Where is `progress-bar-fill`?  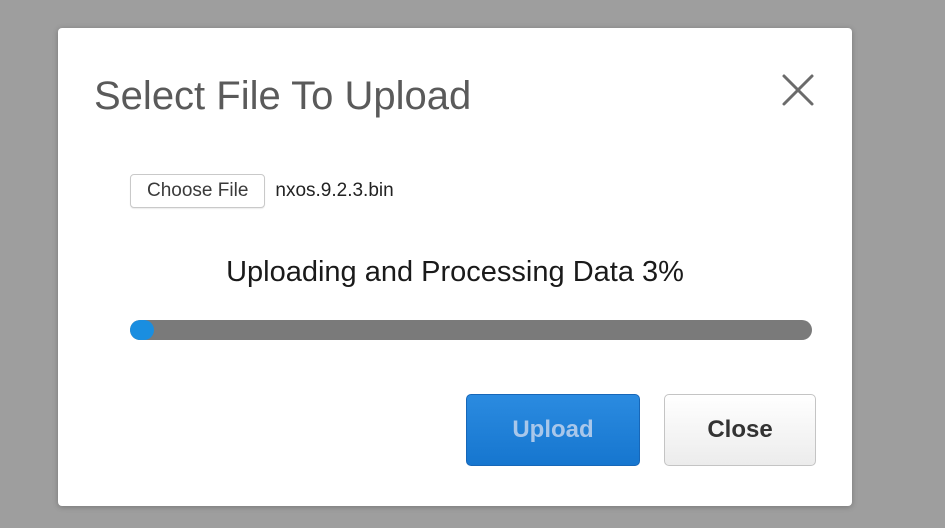
progress-bar-fill is located at coordinates (142, 330).